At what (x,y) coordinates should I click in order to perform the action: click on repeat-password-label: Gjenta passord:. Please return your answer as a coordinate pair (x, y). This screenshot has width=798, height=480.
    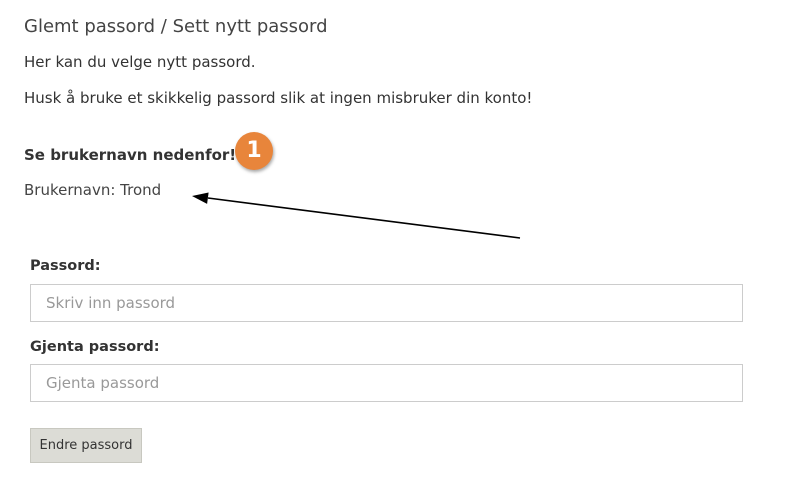
    Looking at the image, I should click on (95, 347).